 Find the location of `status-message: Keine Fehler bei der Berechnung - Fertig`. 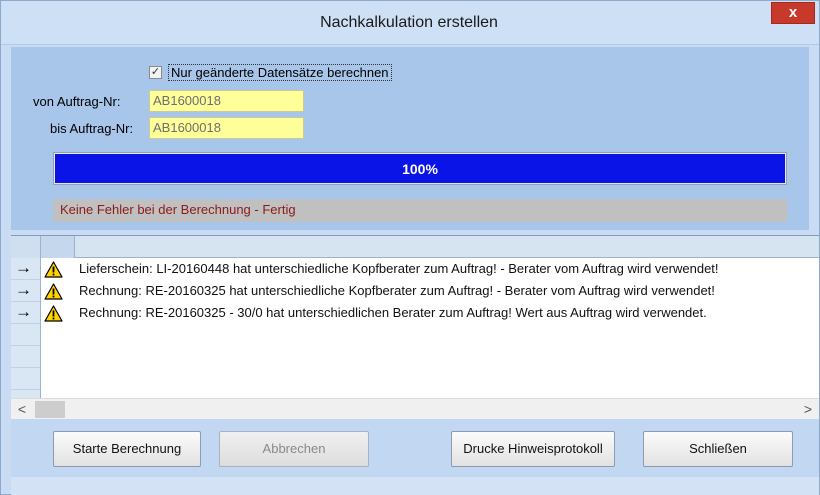

status-message: Keine Fehler bei der Berechnung - Fertig is located at coordinates (420, 210).